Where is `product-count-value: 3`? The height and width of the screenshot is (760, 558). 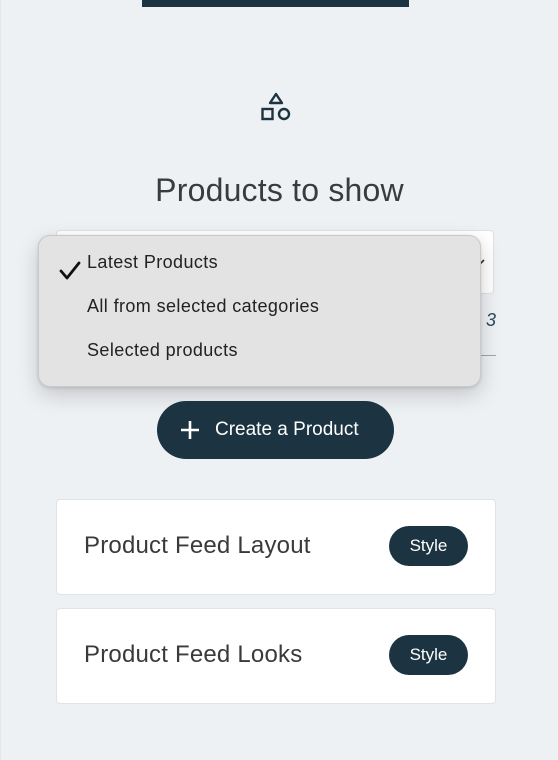 product-count-value: 3 is located at coordinates (490, 320).